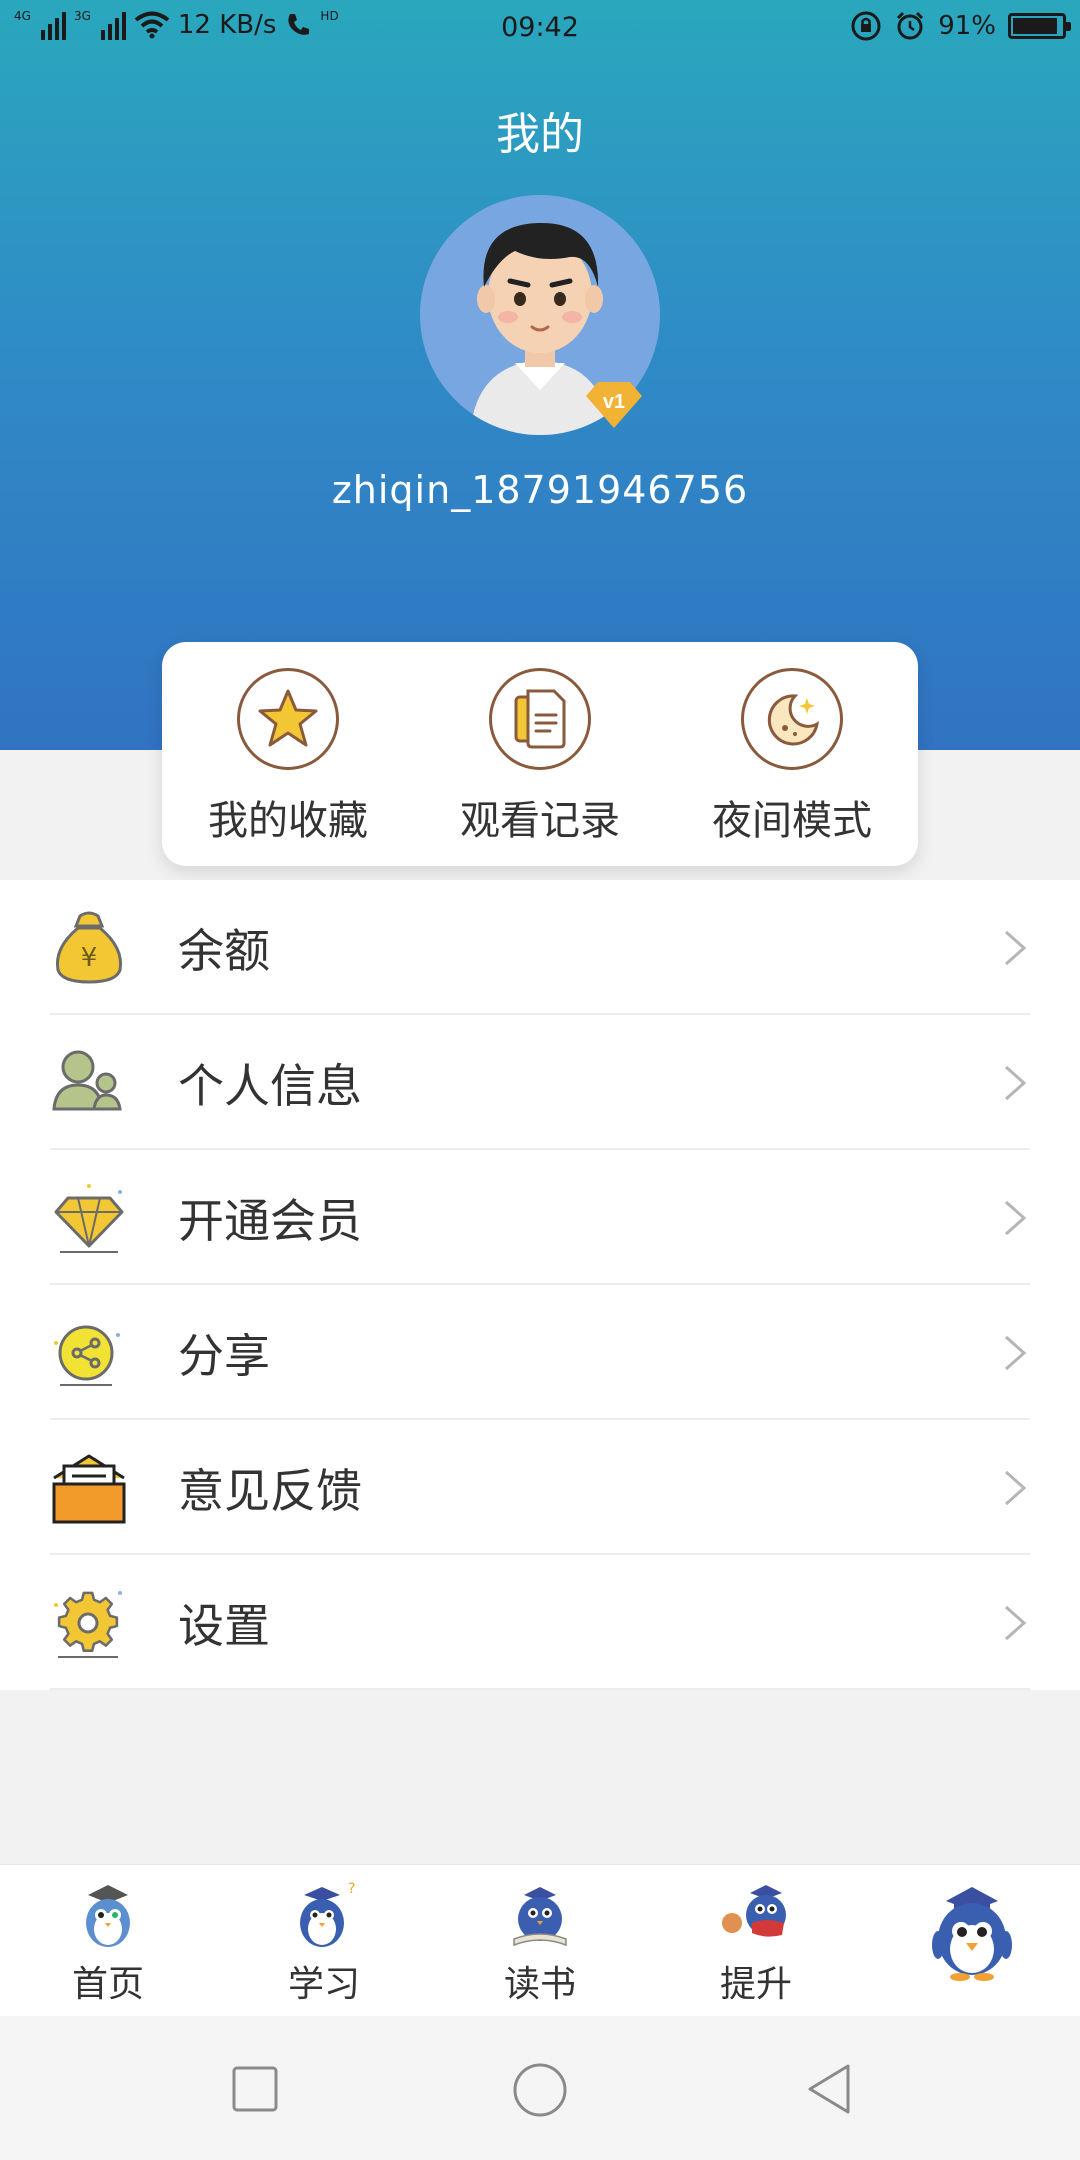 The width and height of the screenshot is (1080, 2160). Describe the element at coordinates (270, 1220) in the screenshot. I see `menu-item-label: 开通会员` at that location.